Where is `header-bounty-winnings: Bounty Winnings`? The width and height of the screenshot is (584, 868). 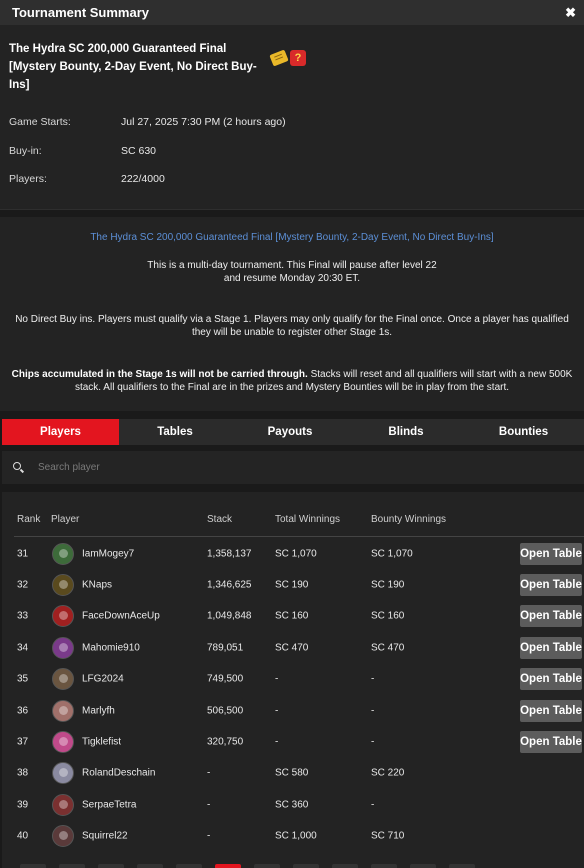 header-bounty-winnings: Bounty Winnings is located at coordinates (409, 519).